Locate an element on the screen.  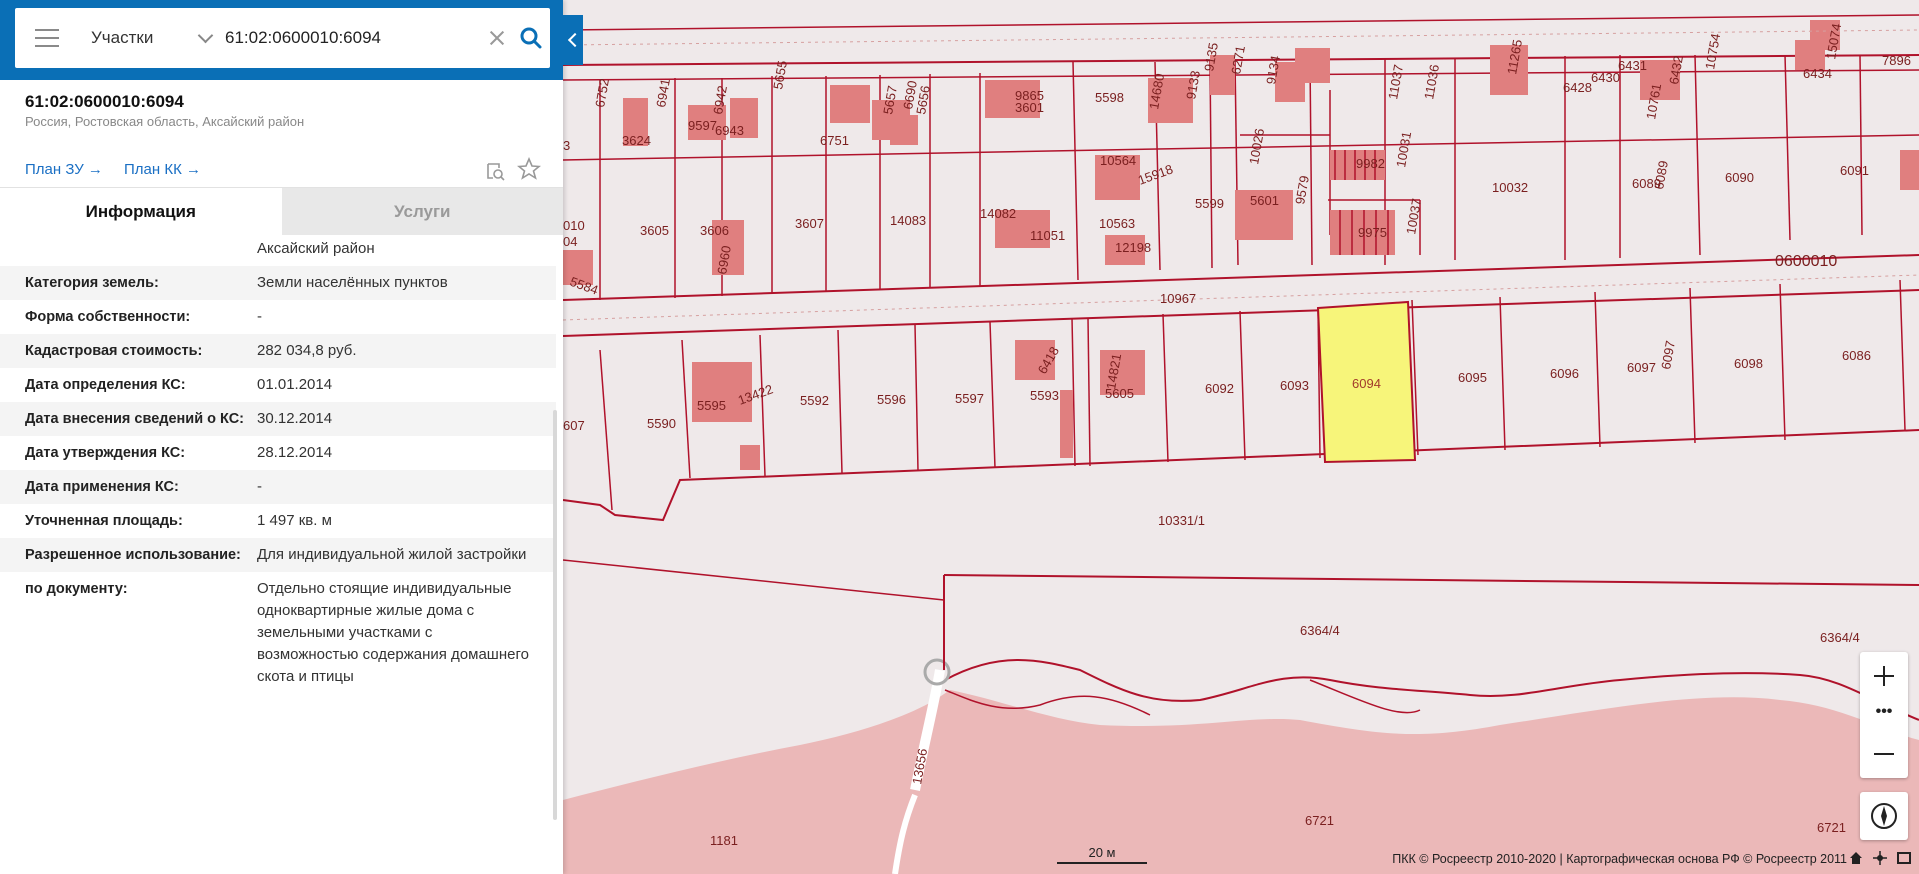
plan-kk-link: План КК → is located at coordinates (162, 169).